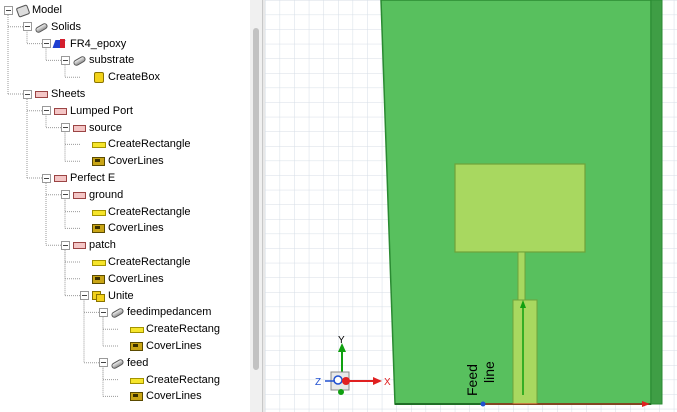 This screenshot has height=412, width=677. I want to click on annotation-line-word: line, so click(489, 372).